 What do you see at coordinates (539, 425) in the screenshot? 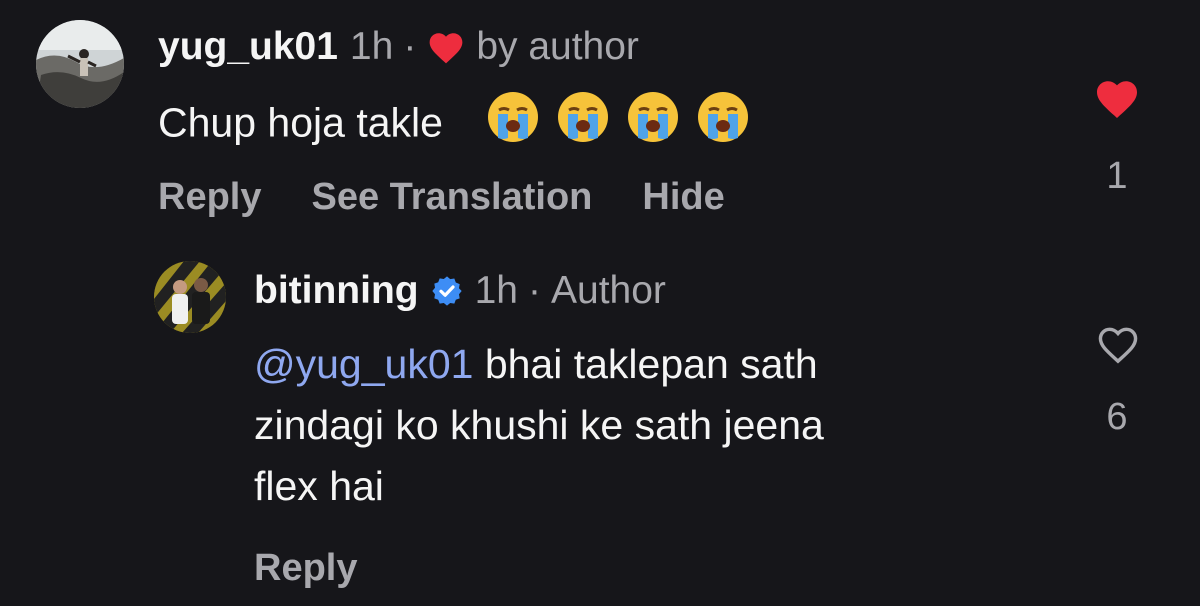
I see `reply-text-line: zindagi ko khushi ke sath jeena` at bounding box center [539, 425].